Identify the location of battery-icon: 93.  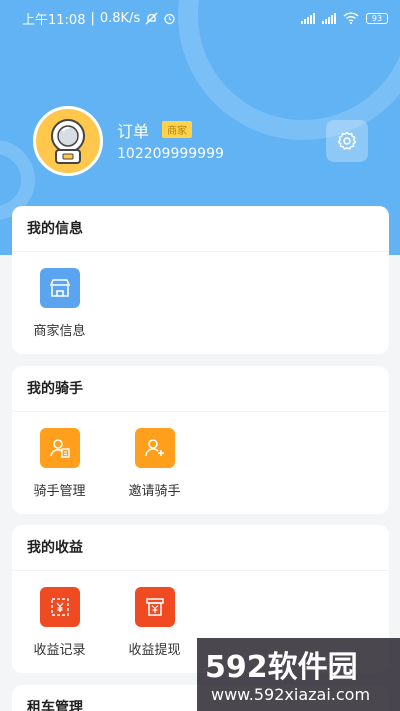
(377, 18).